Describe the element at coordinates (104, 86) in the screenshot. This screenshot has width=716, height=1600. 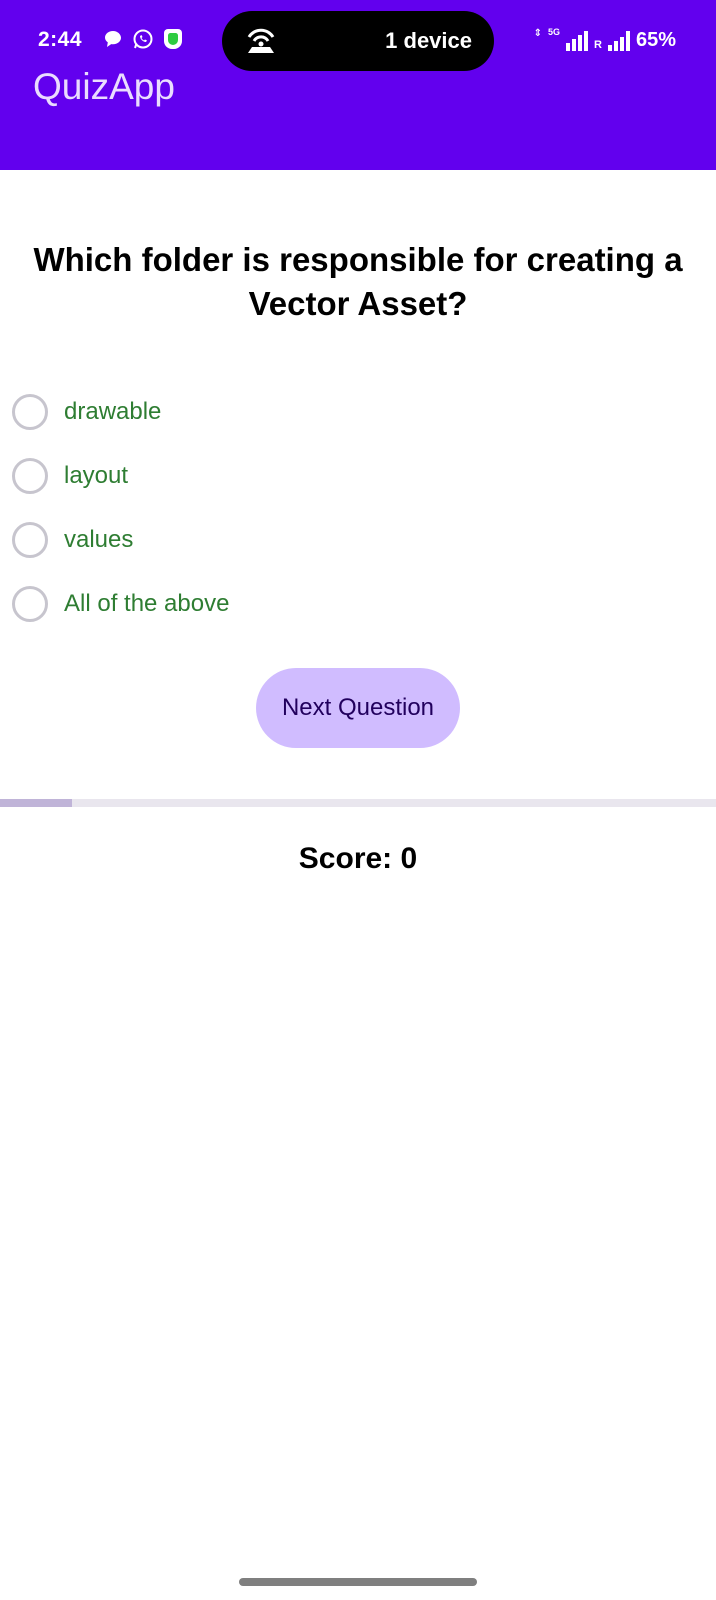
I see `app-title: QuizApp` at that location.